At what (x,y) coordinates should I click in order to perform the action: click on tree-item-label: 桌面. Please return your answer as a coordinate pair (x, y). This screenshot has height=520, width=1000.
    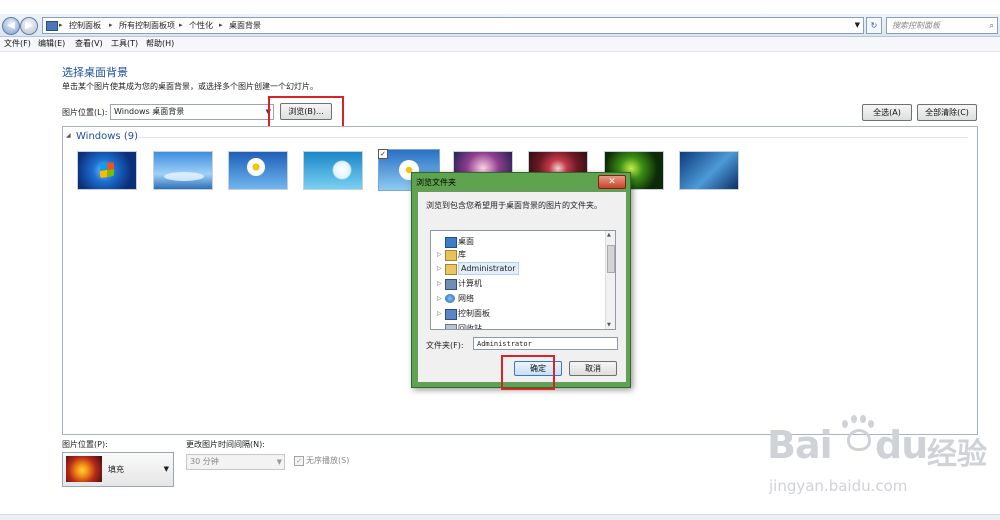
    Looking at the image, I should click on (466, 241).